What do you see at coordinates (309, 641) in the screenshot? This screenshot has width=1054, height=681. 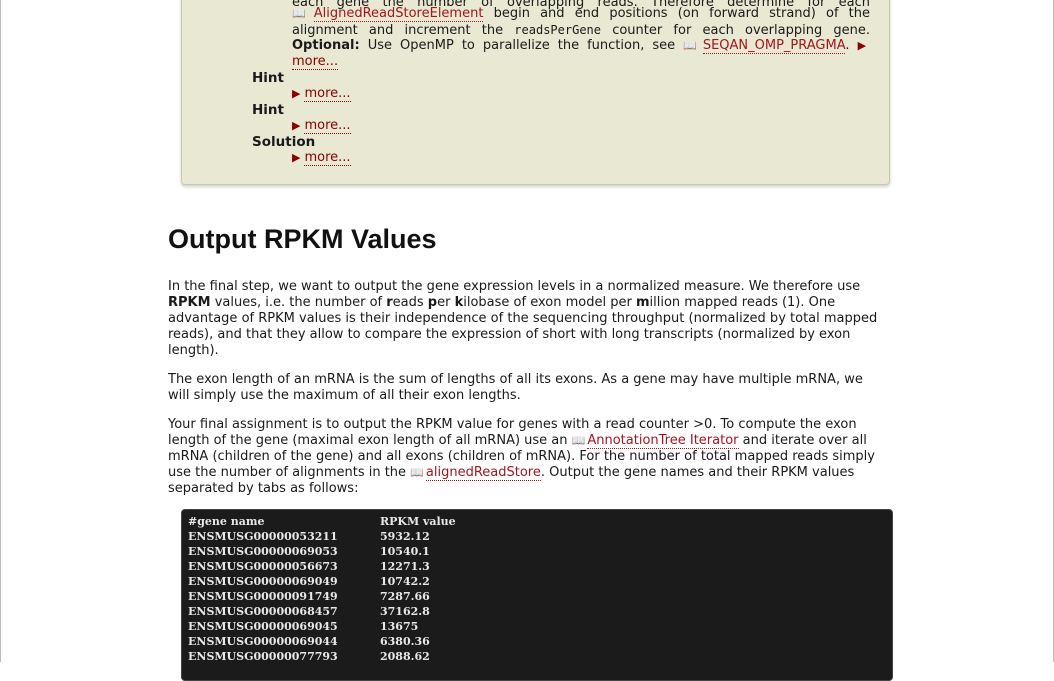 I see `code-row: ENSMUSG00000069044 6380.36` at bounding box center [309, 641].